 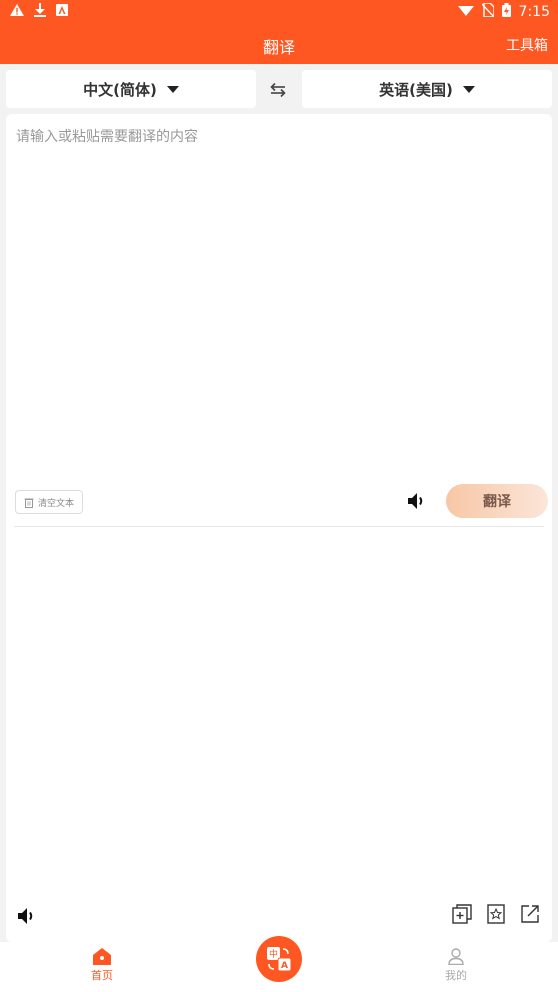 What do you see at coordinates (62, 12) in the screenshot?
I see `a-box-icon` at bounding box center [62, 12].